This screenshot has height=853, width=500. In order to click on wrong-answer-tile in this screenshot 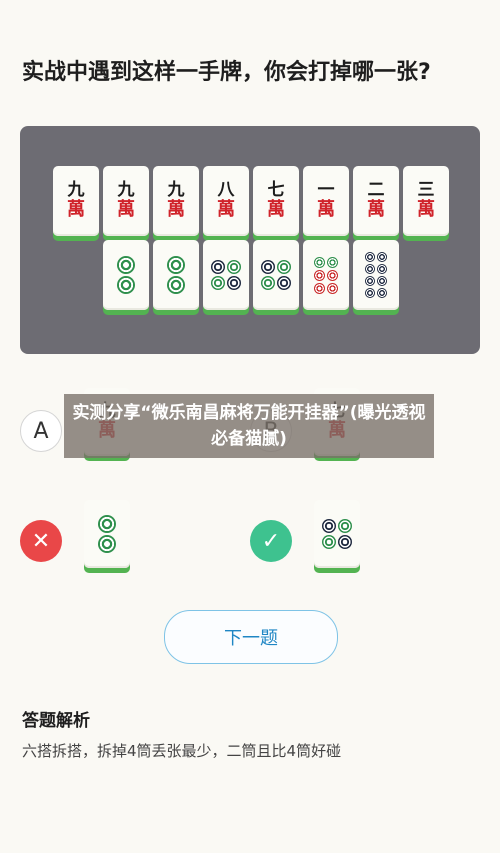, I will do `click(107, 534)`.